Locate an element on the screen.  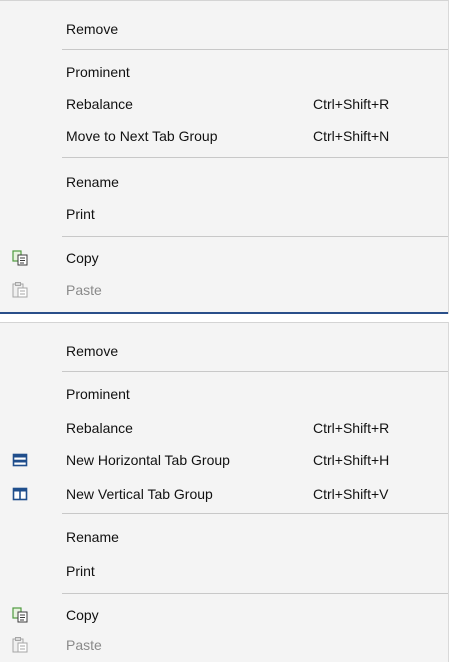
menu-bottom-edge is located at coordinates (224, 313).